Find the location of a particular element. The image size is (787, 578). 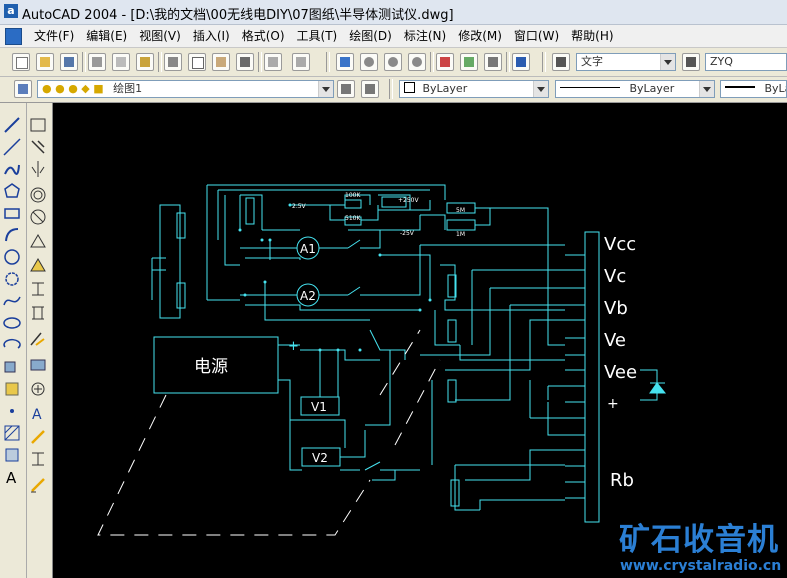

array-icon is located at coordinates (38, 217).